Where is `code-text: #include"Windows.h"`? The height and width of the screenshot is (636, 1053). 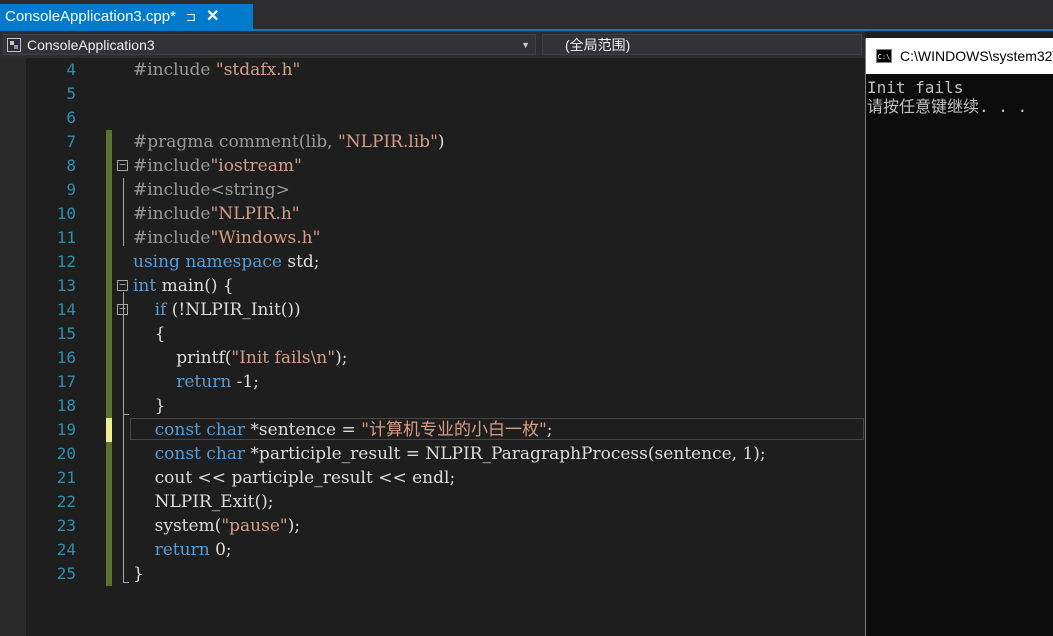
code-text: #include"Windows.h" is located at coordinates (226, 238).